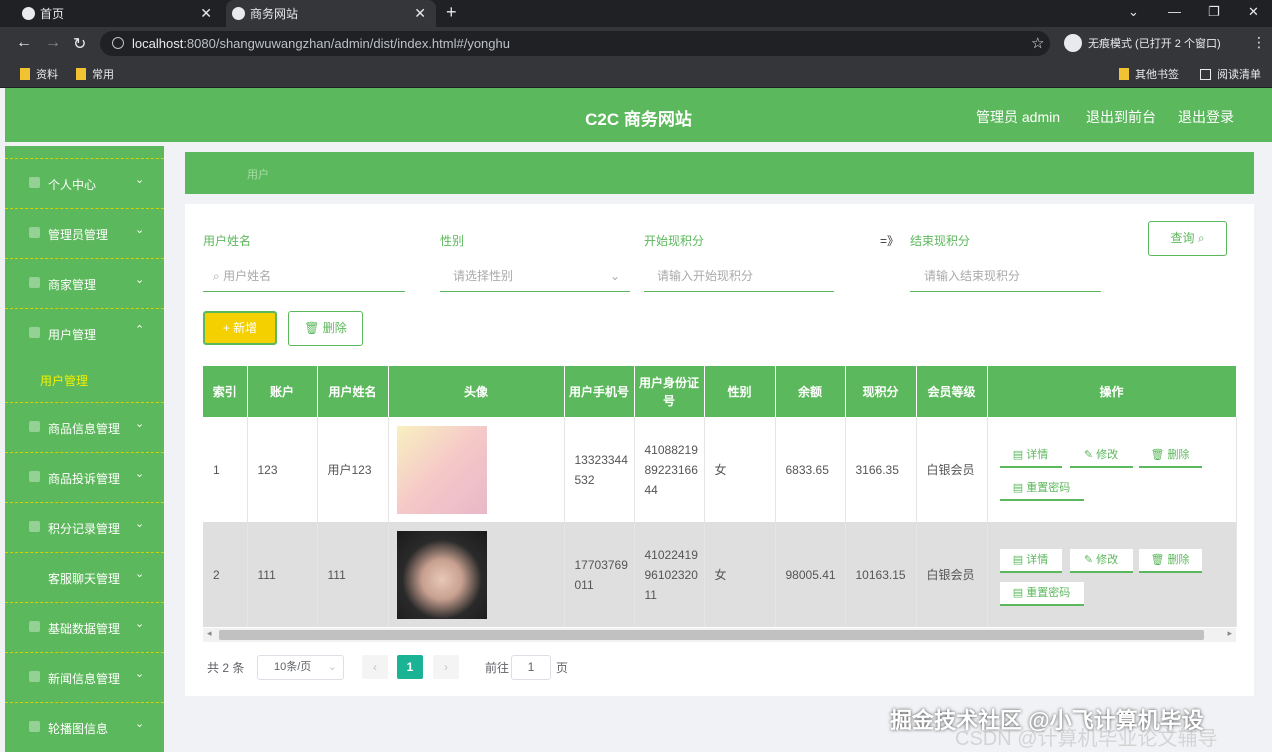 Image resolution: width=1272 pixels, height=752 pixels. I want to click on forward-icon: →, so click(53, 43).